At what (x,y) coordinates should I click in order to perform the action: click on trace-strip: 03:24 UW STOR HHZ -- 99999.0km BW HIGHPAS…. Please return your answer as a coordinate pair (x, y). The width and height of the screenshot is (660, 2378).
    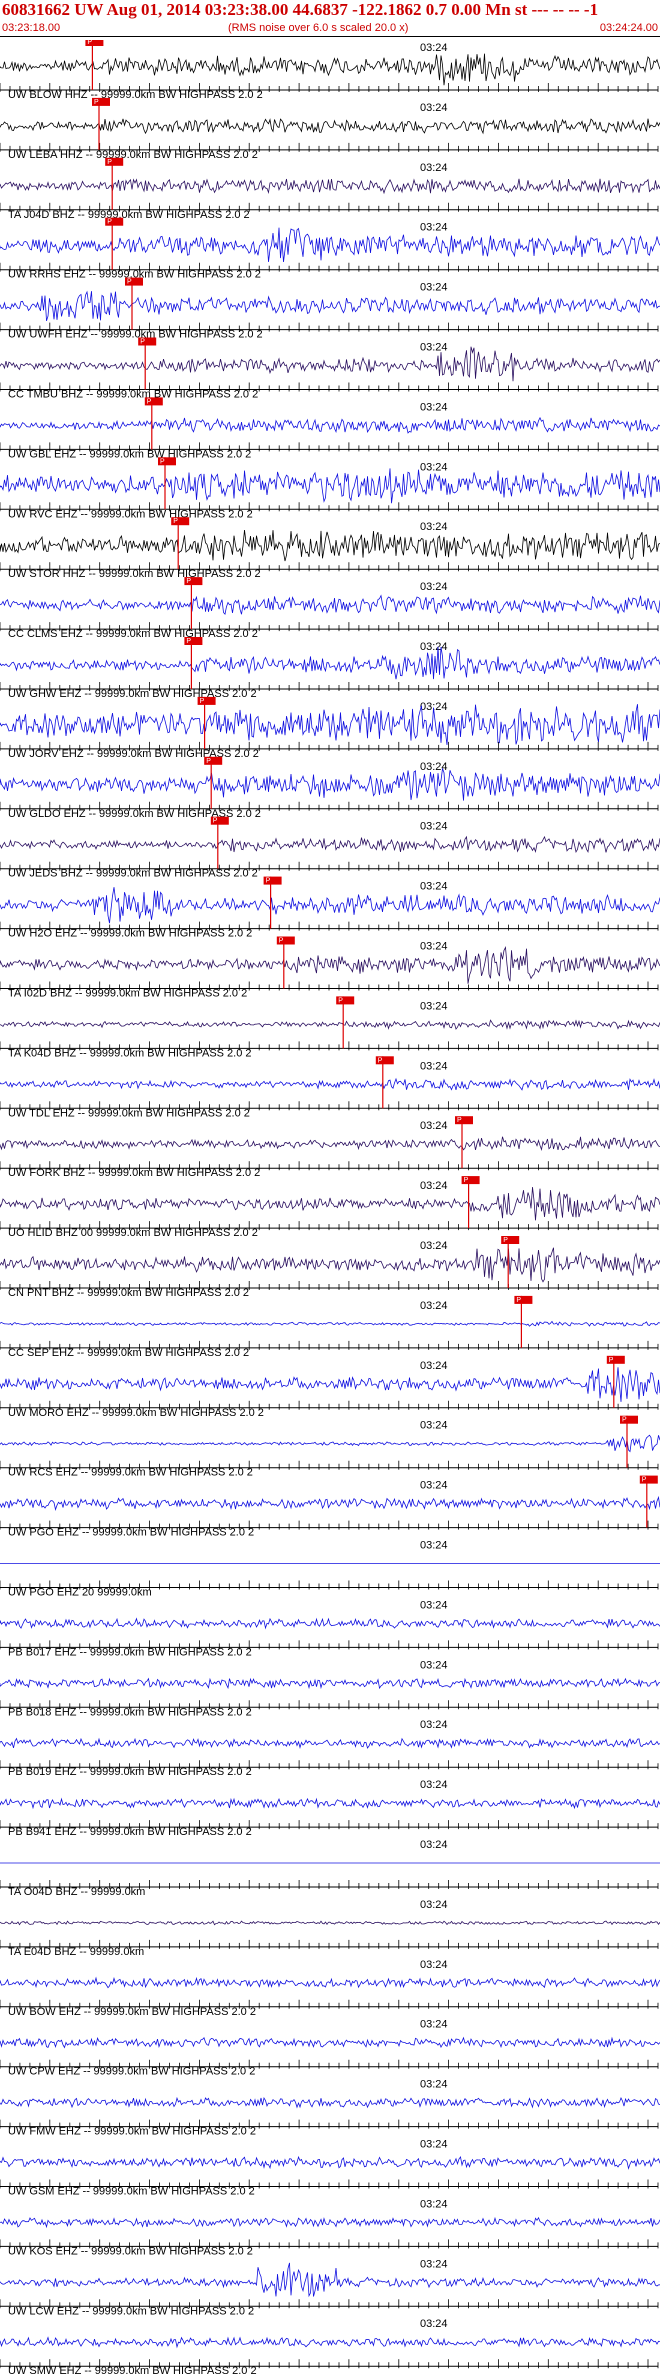
    Looking at the image, I should click on (330, 548).